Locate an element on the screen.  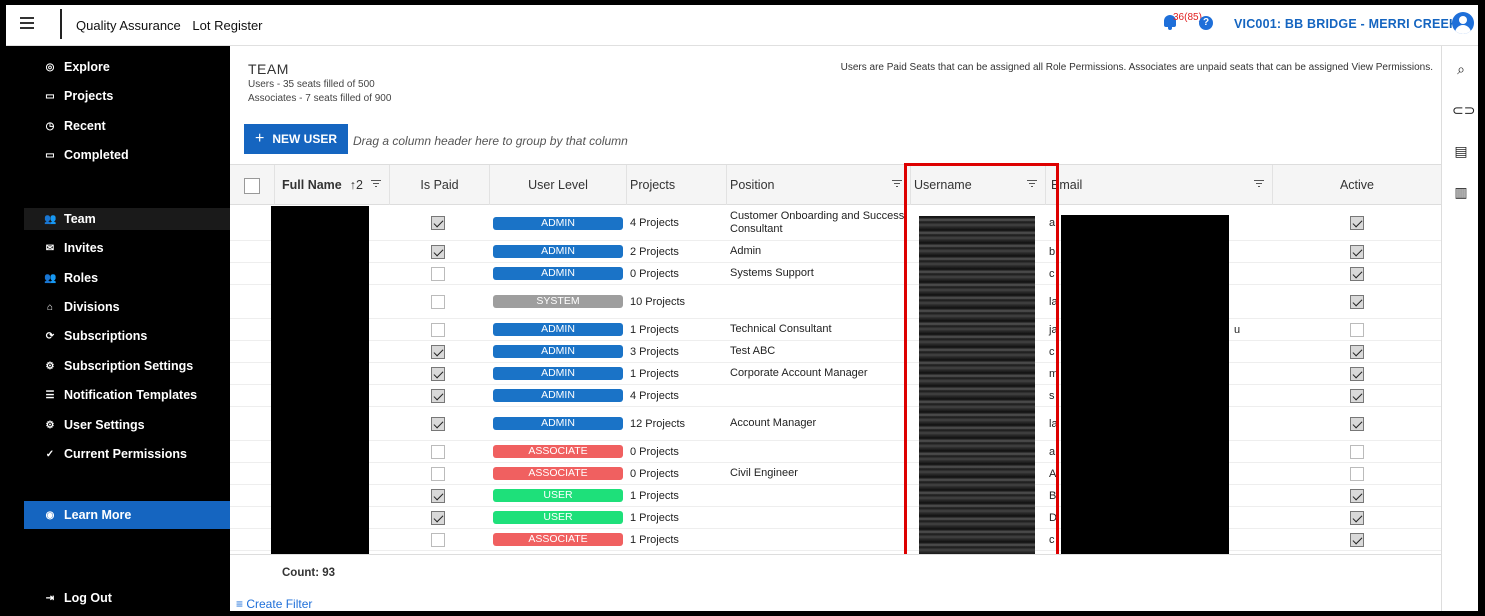
table-row: ADMIN 4 Projects s is located at coordinates (835, 396).